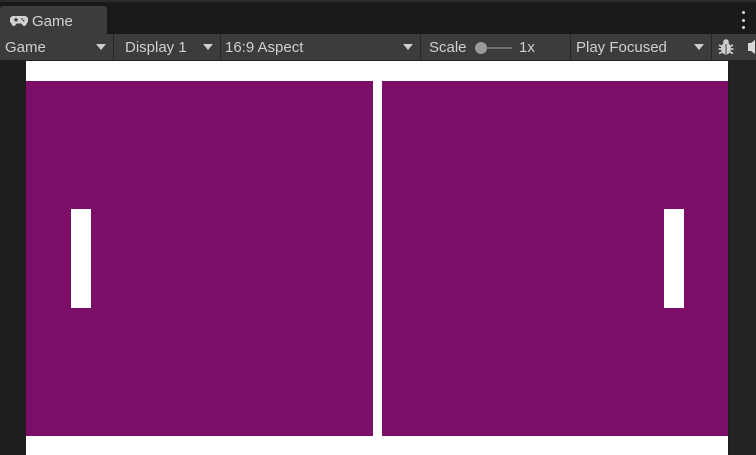 This screenshot has width=756, height=455. I want to click on tab-bar: Game, so click(378, 19).